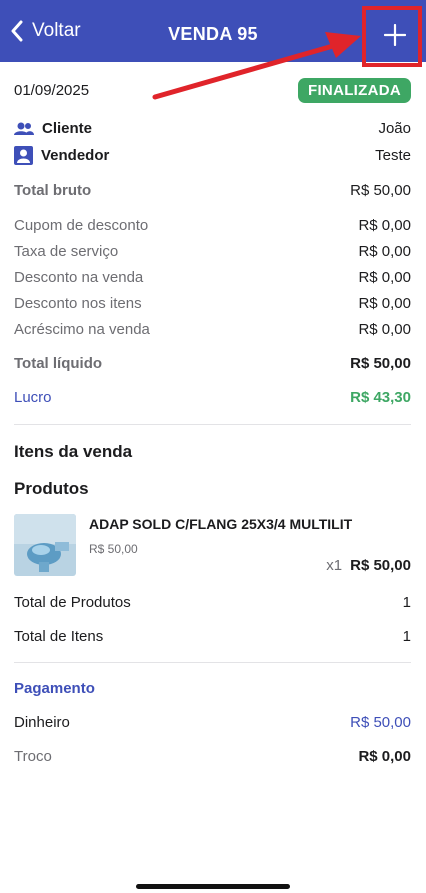 This screenshot has width=426, height=893. What do you see at coordinates (212, 90) in the screenshot?
I see `date-status-row: 01/09/2025 FINALIZADA` at bounding box center [212, 90].